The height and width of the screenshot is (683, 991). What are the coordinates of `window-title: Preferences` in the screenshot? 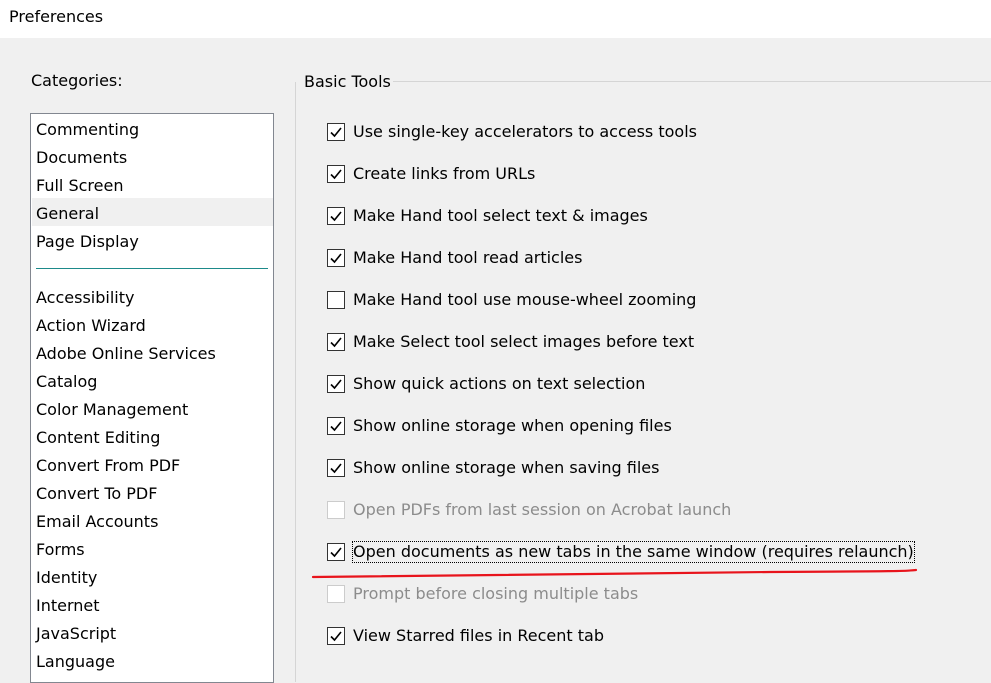 It's located at (56, 16).